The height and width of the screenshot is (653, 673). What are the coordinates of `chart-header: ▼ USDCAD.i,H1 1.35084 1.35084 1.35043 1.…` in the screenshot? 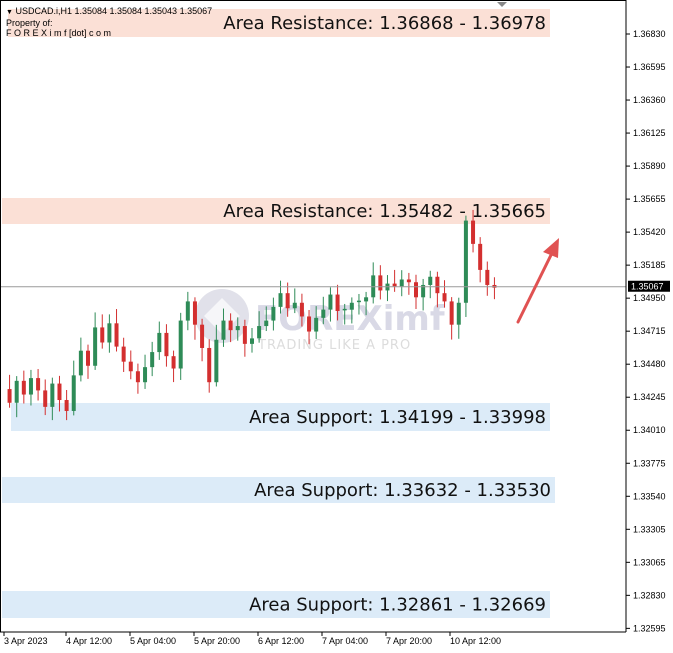 It's located at (109, 22).